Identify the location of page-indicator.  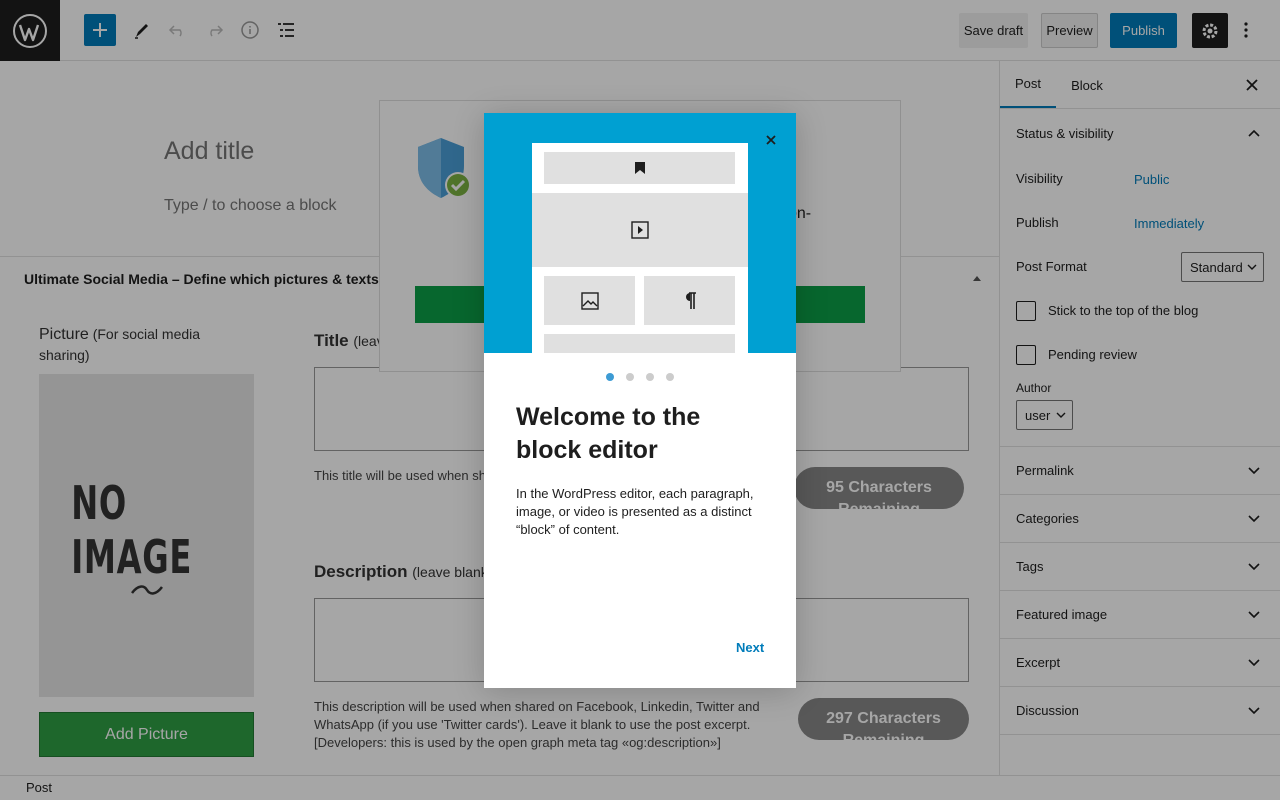
(640, 377).